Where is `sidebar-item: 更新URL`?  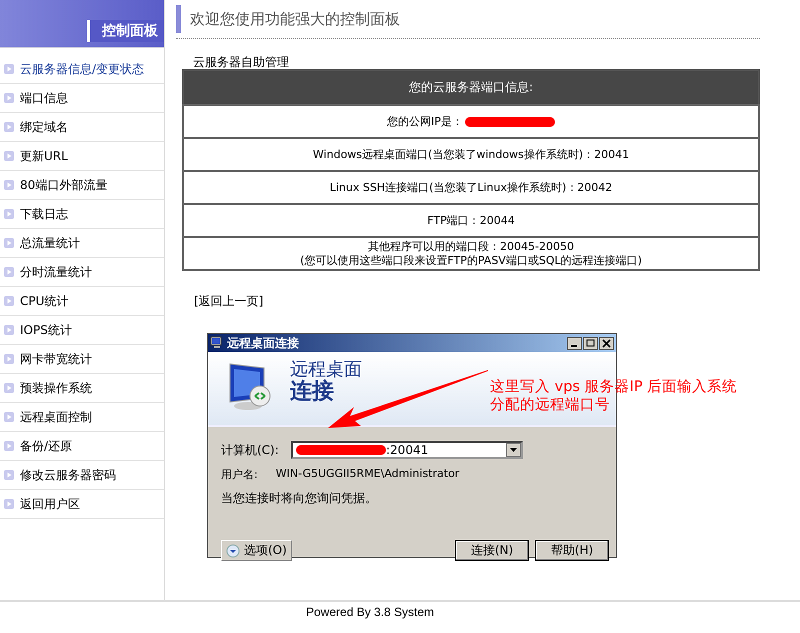 sidebar-item: 更新URL is located at coordinates (82, 156).